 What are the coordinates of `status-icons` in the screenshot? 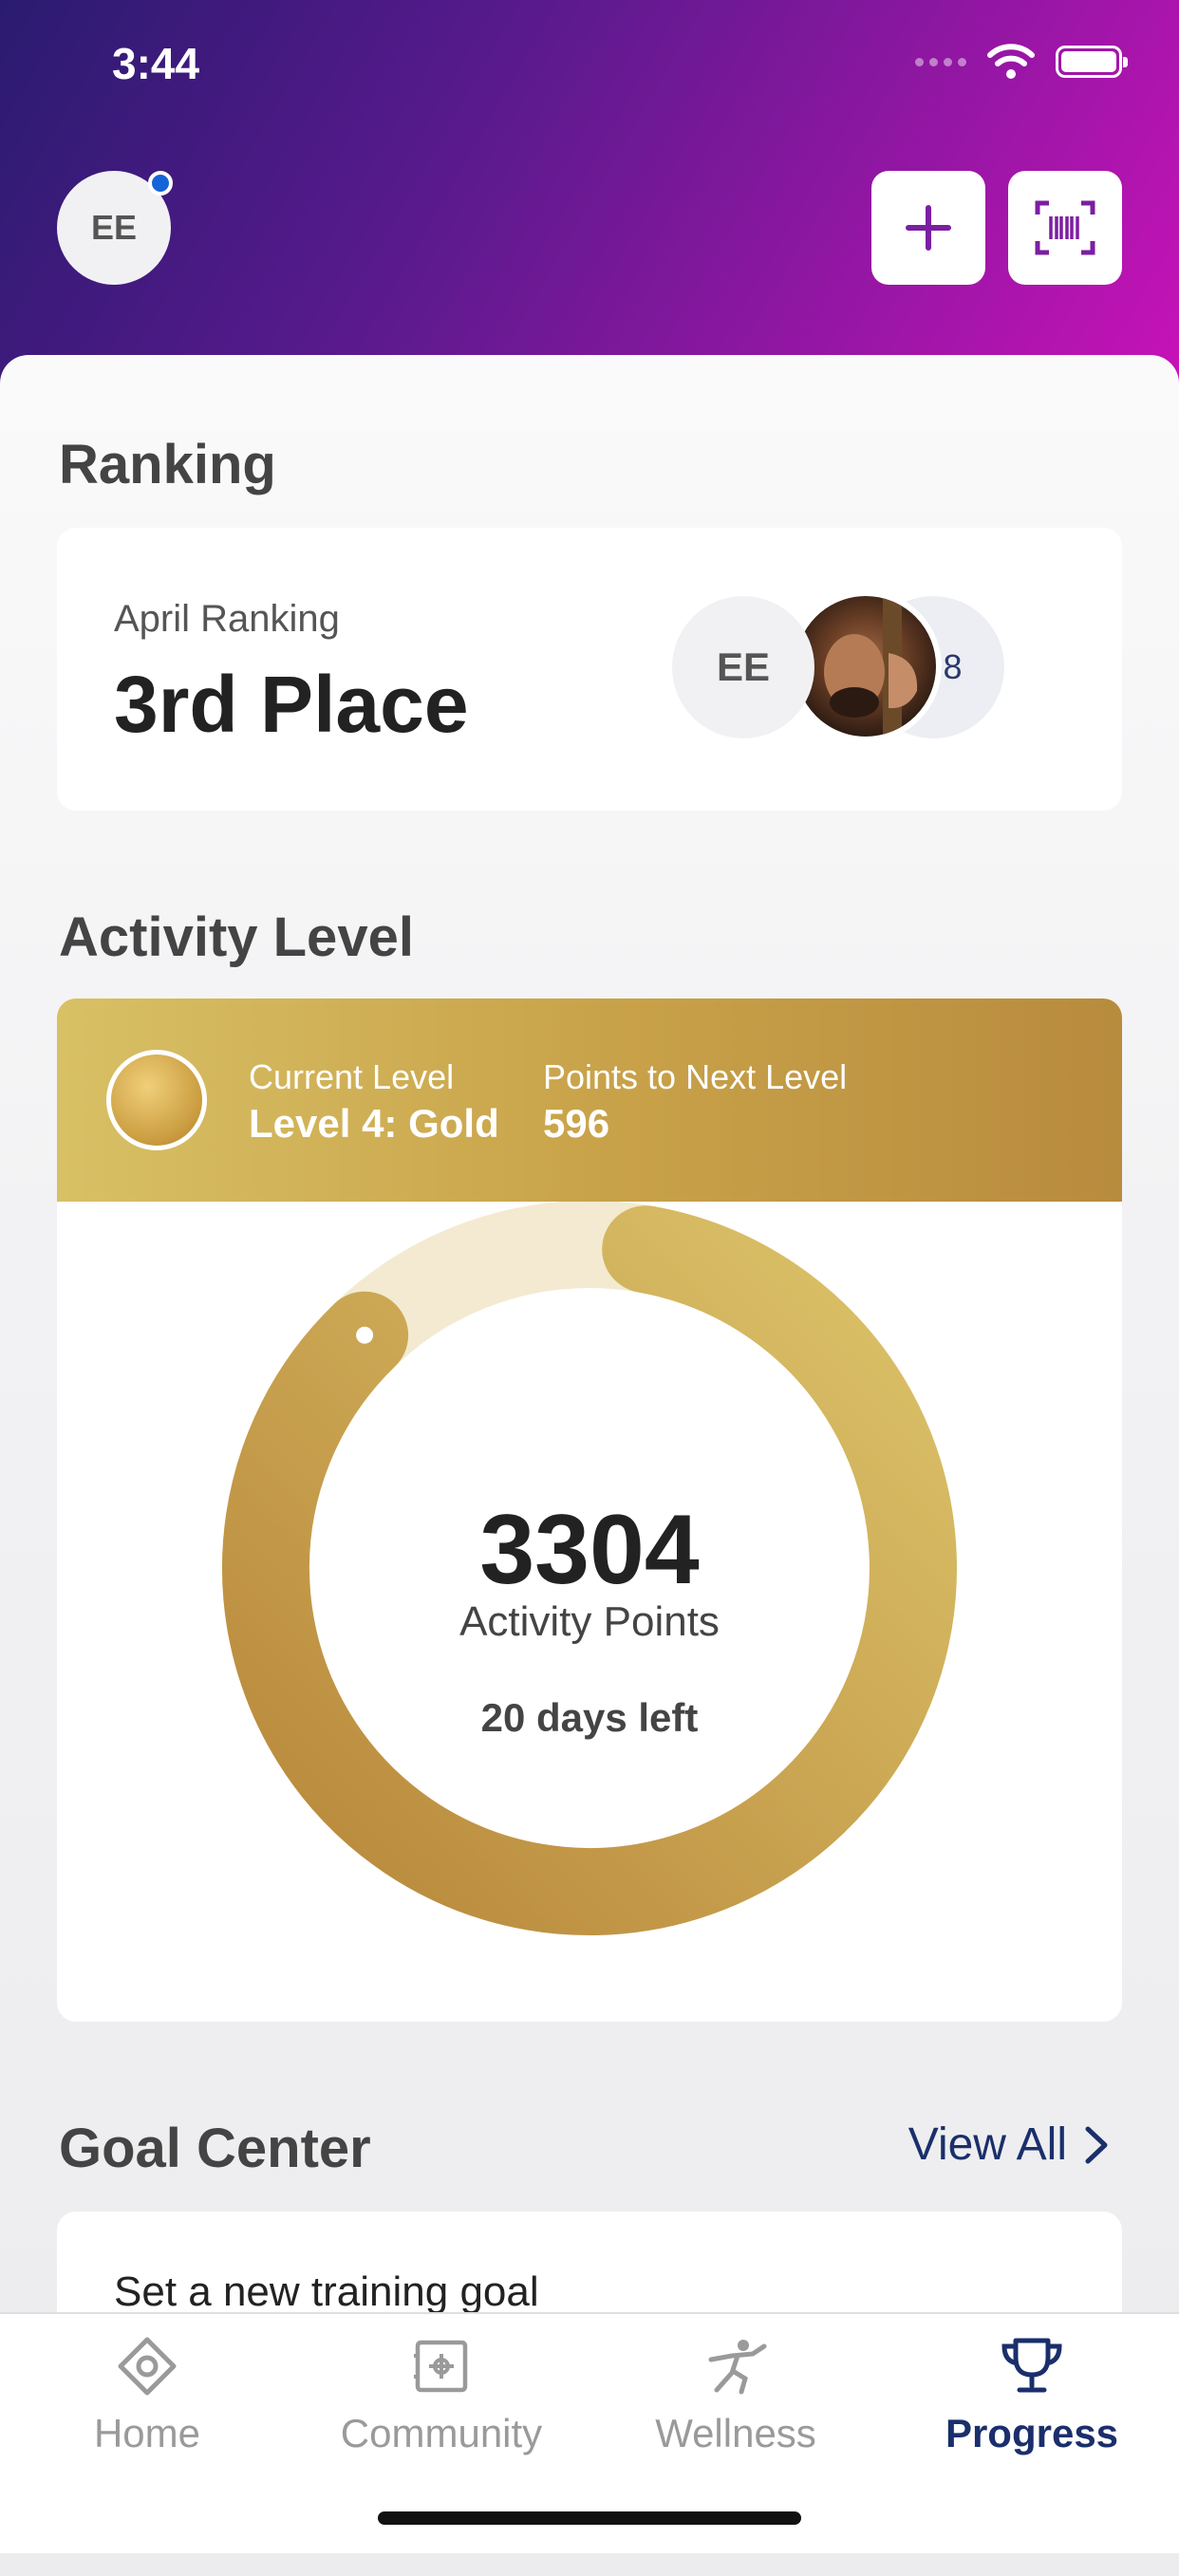 It's located at (1021, 62).